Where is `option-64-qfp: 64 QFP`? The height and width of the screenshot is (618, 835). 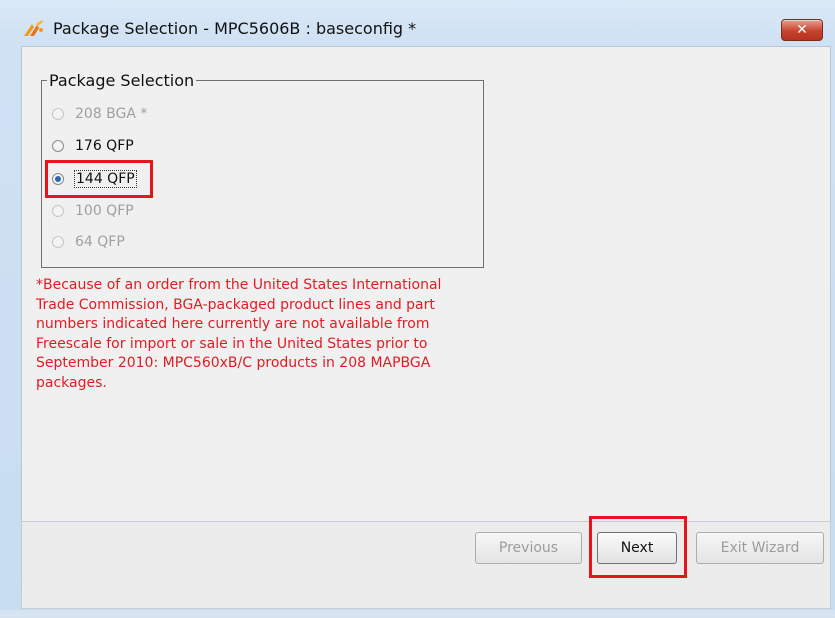
option-64-qfp: 64 QFP is located at coordinates (88, 242).